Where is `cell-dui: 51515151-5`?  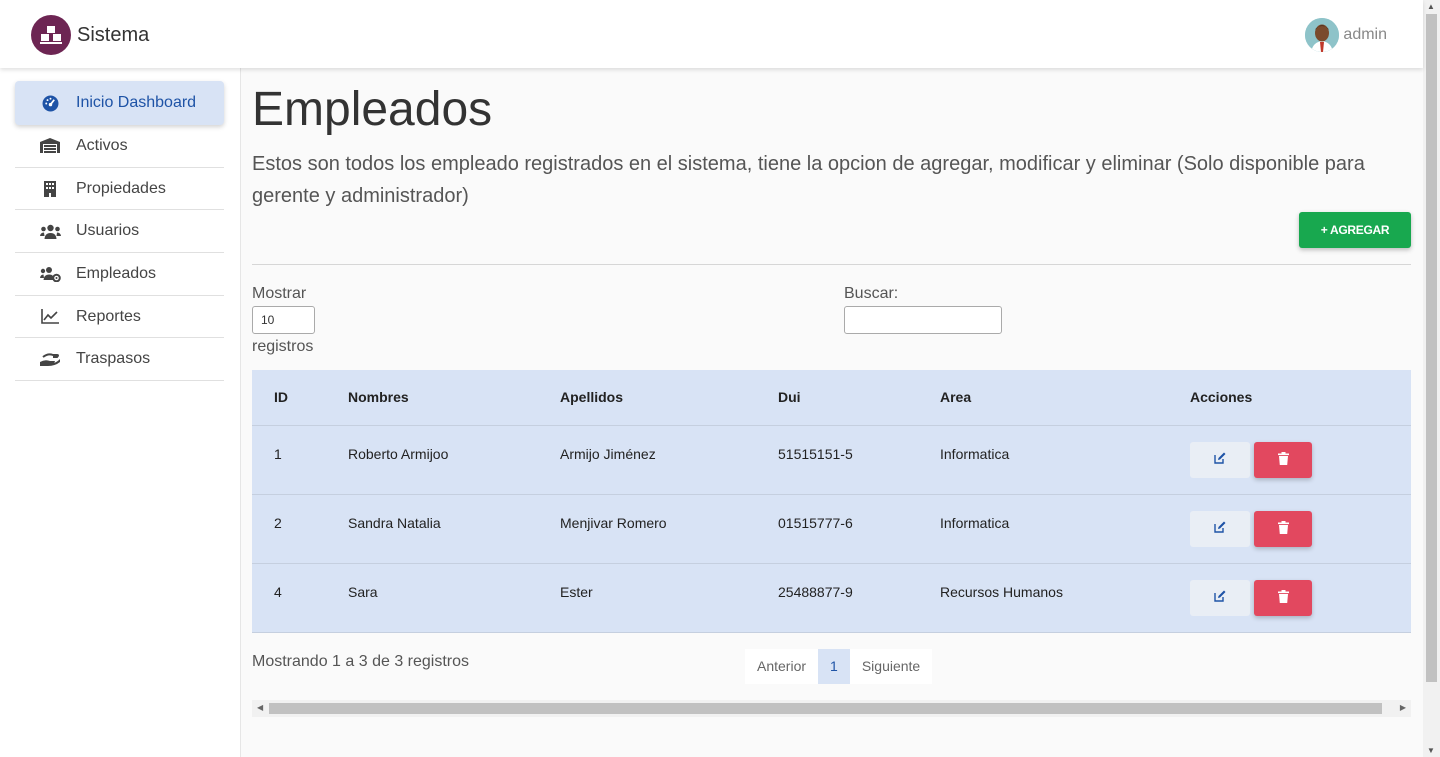
cell-dui: 51515151-5 is located at coordinates (859, 460).